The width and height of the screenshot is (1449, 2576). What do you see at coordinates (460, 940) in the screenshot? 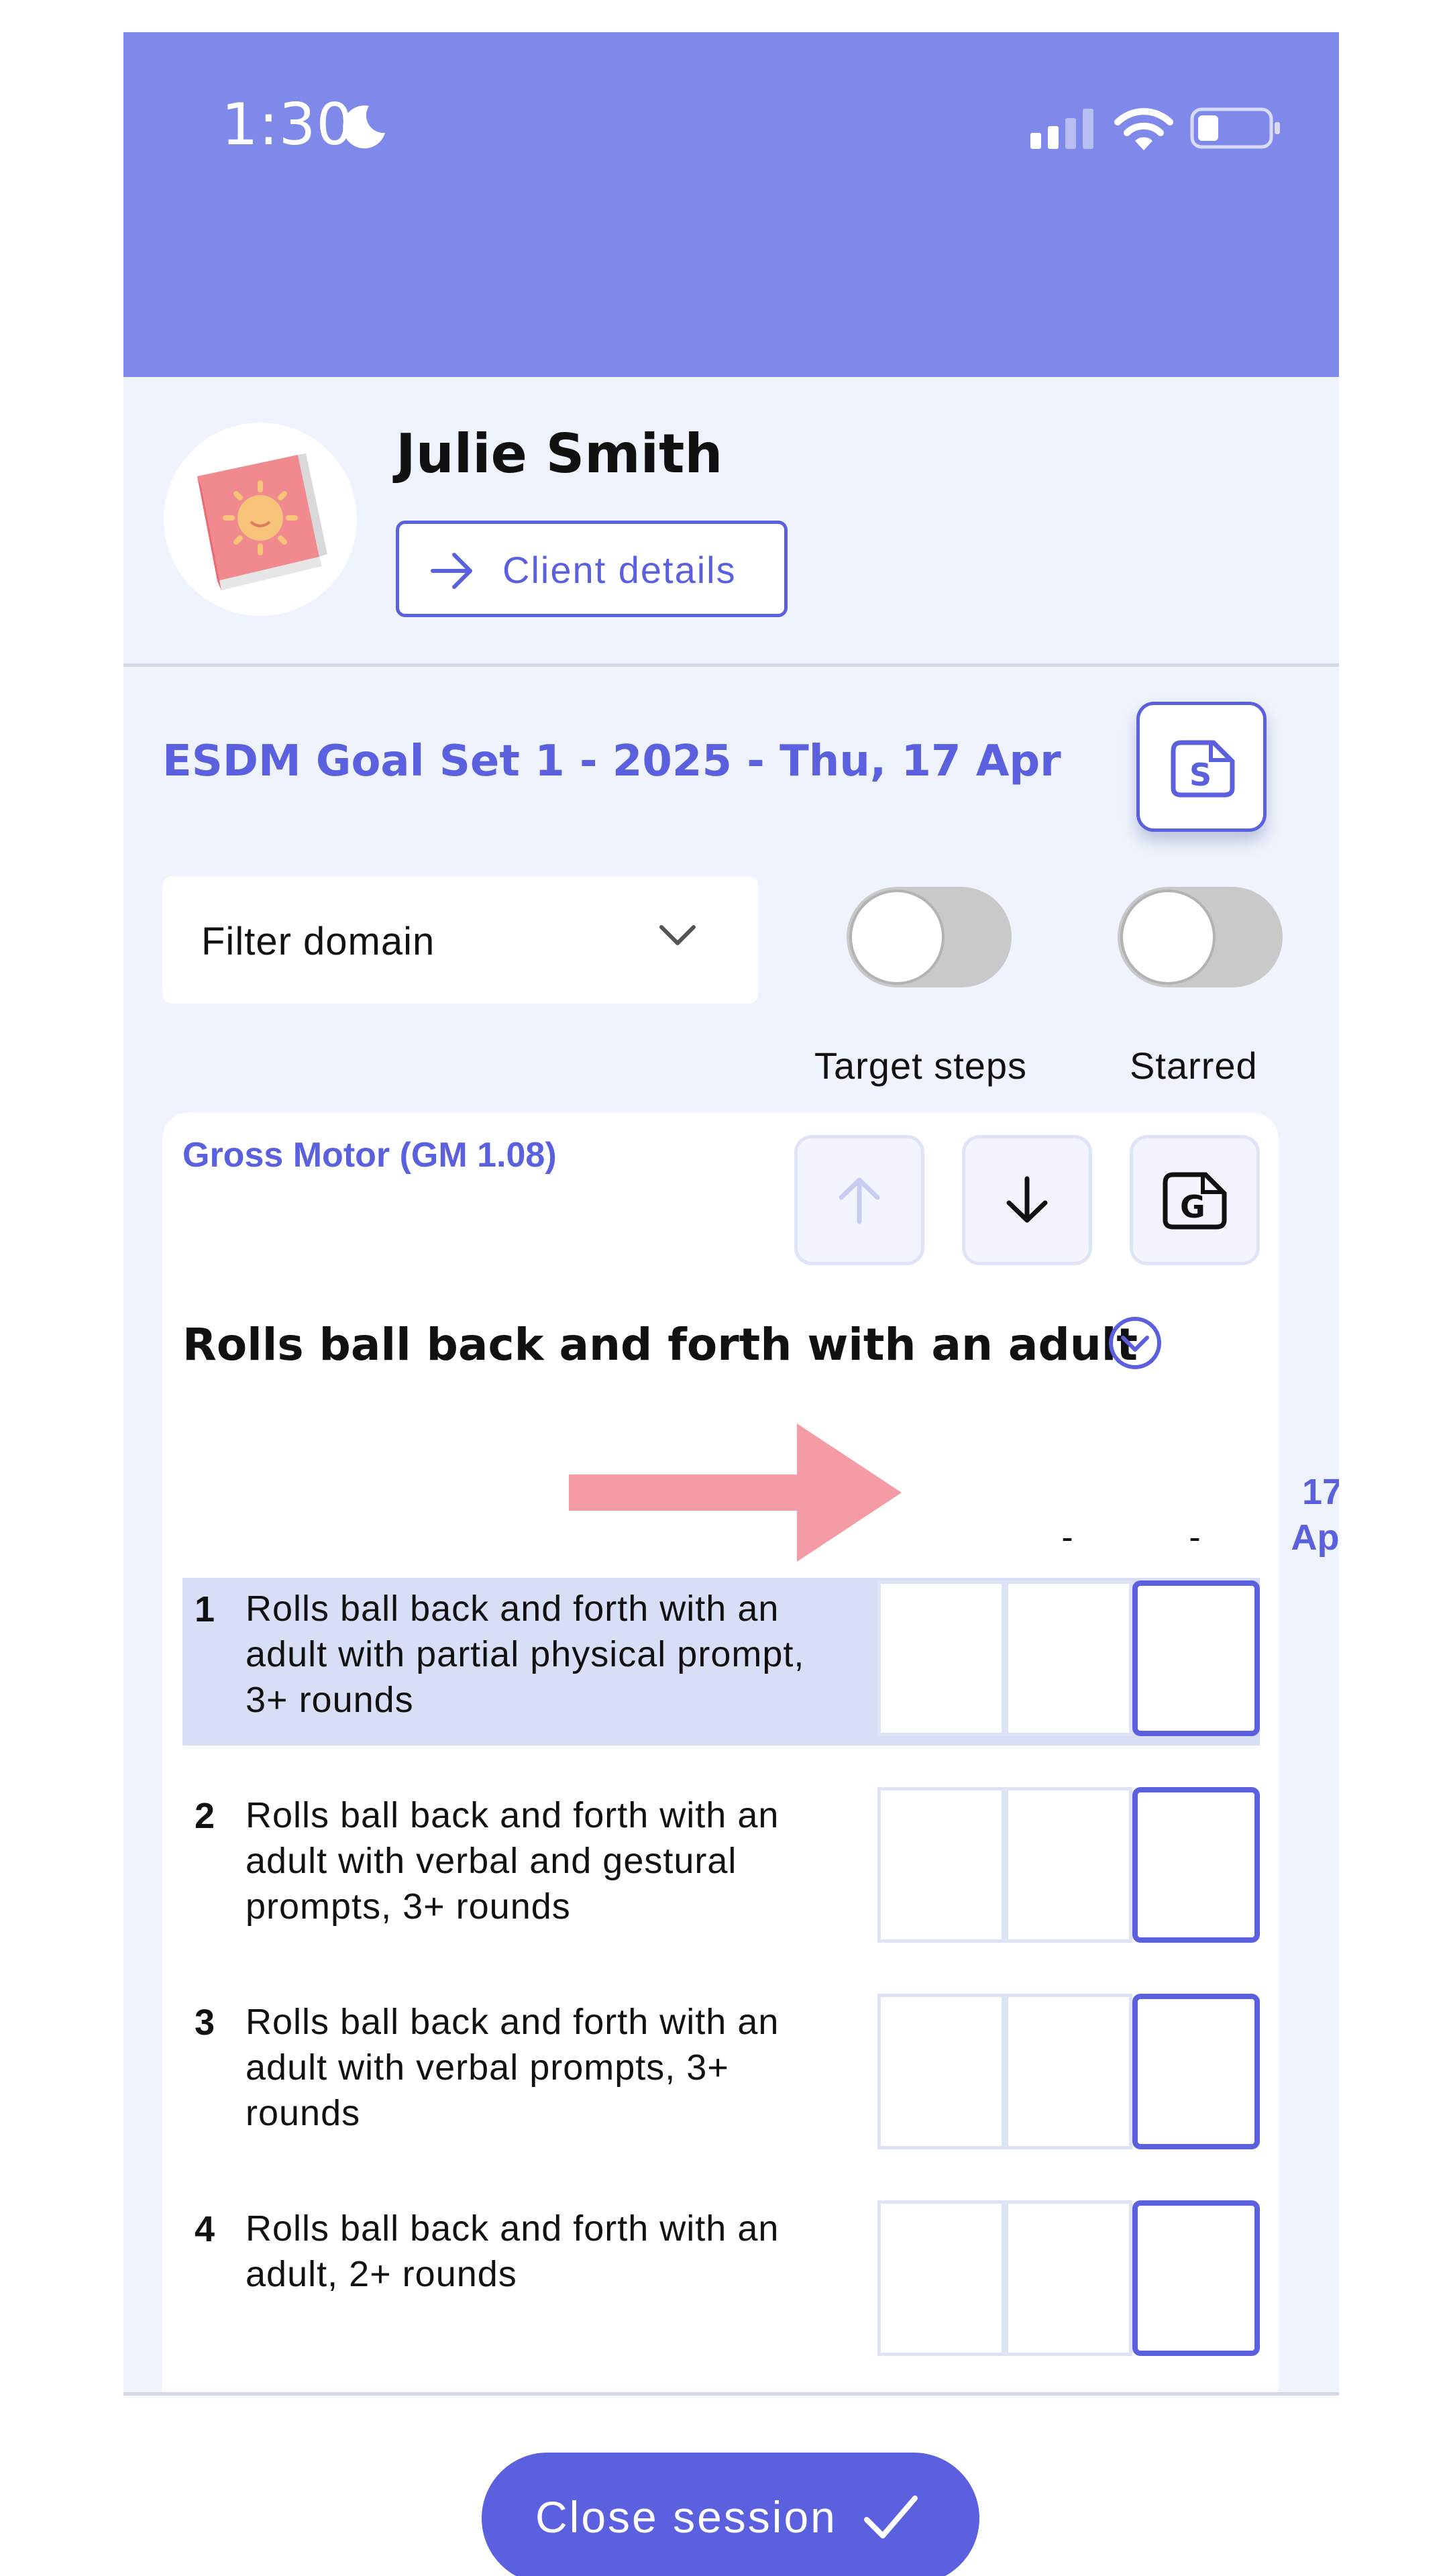
I see `filter-domain-select: Filter domain` at bounding box center [460, 940].